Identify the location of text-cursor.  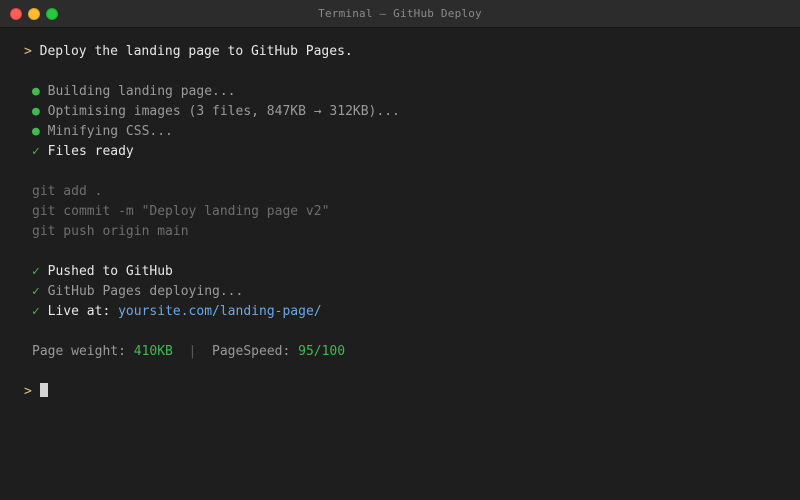
(43, 390).